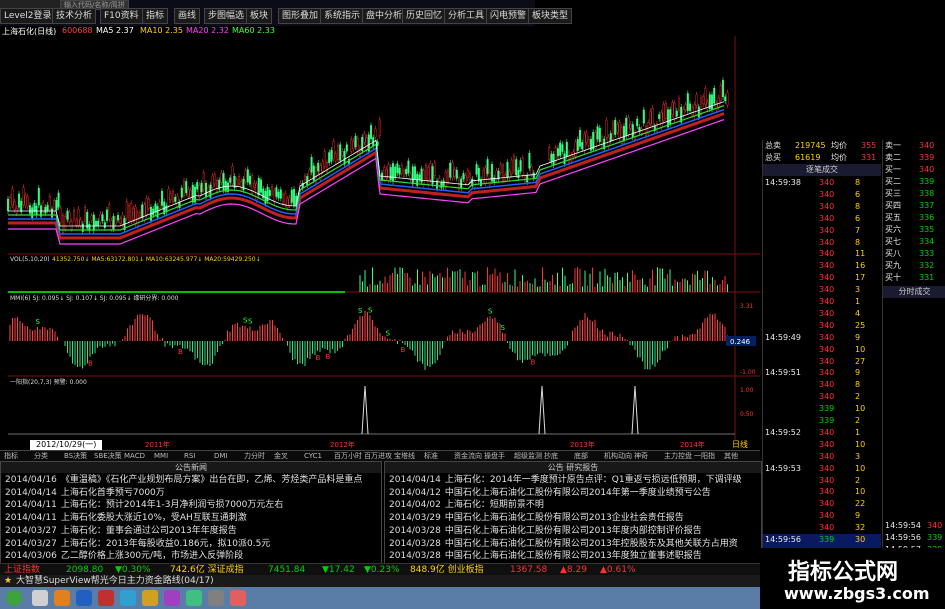 The width and height of the screenshot is (945, 609). Describe the element at coordinates (783, 432) in the screenshot. I see `trade-time: 14:59:52` at that location.